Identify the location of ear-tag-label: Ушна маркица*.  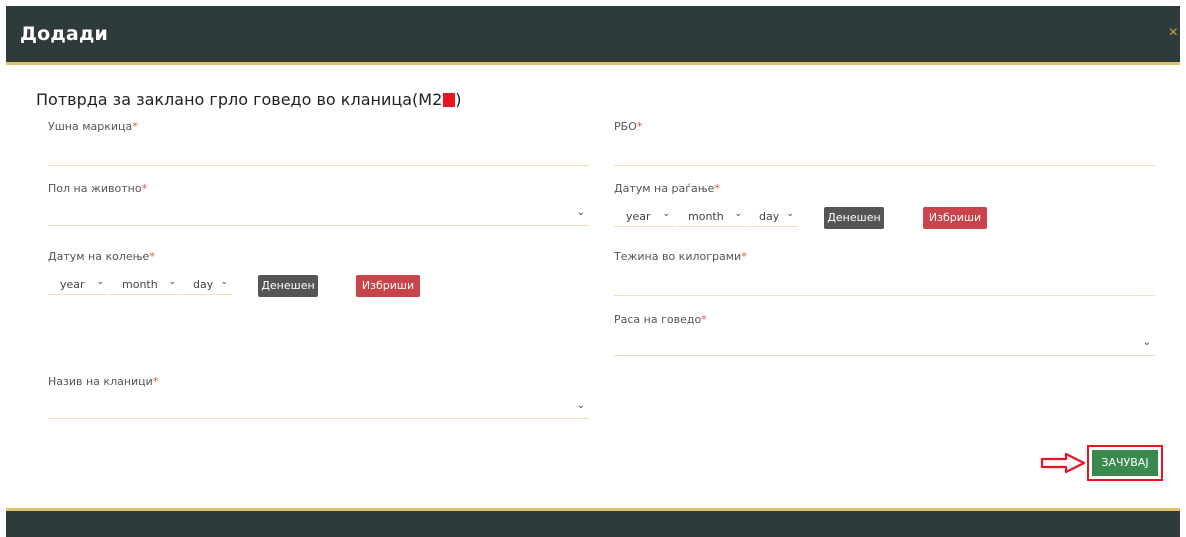
(93, 126).